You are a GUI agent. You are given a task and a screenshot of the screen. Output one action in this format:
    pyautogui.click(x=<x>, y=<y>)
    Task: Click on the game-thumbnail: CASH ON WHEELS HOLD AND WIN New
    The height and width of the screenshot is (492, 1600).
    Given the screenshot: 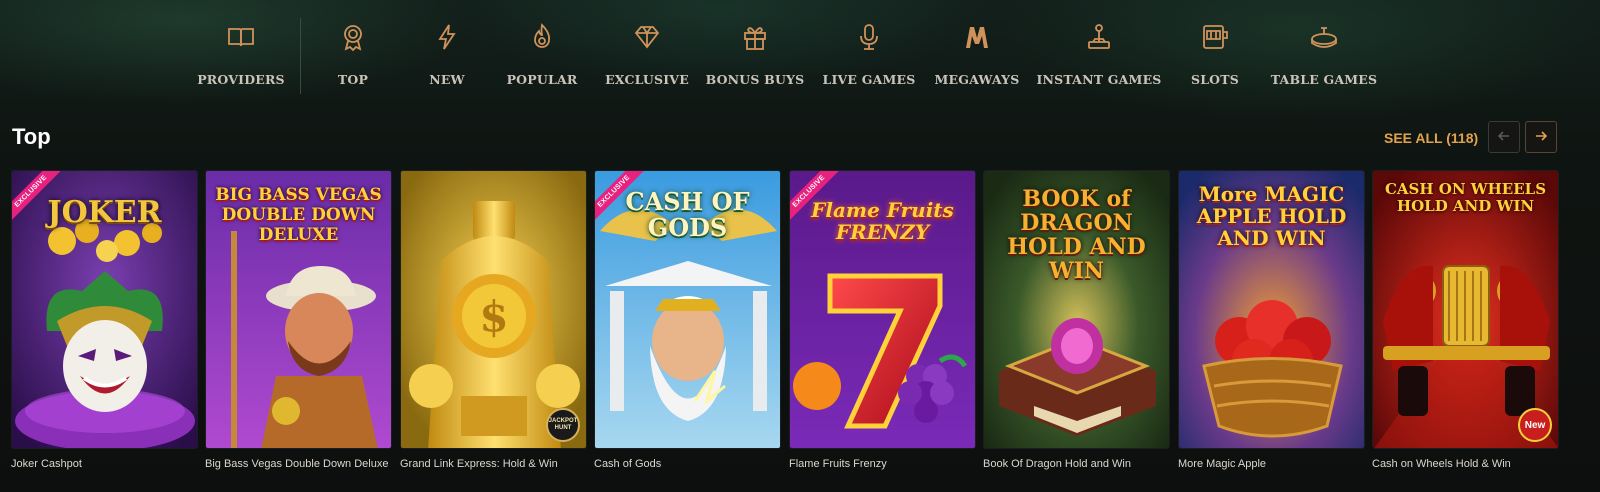 What is the action you would take?
    pyautogui.click(x=1465, y=309)
    